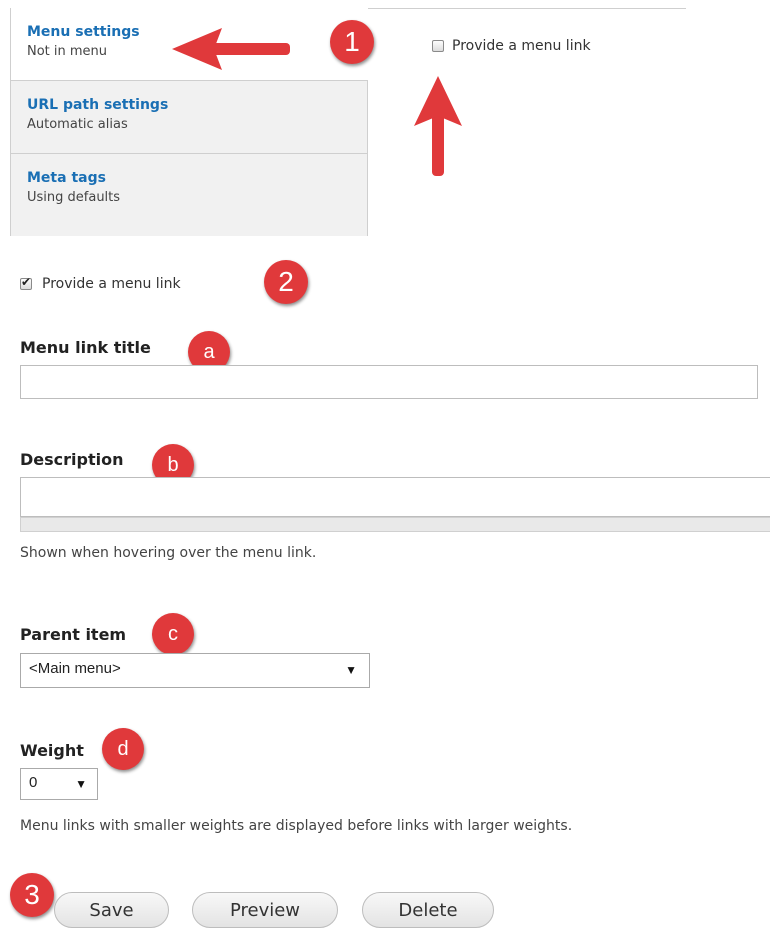 This screenshot has height=928, width=770. What do you see at coordinates (168, 553) in the screenshot?
I see `description-help: Shown when hovering over the menu link.` at bounding box center [168, 553].